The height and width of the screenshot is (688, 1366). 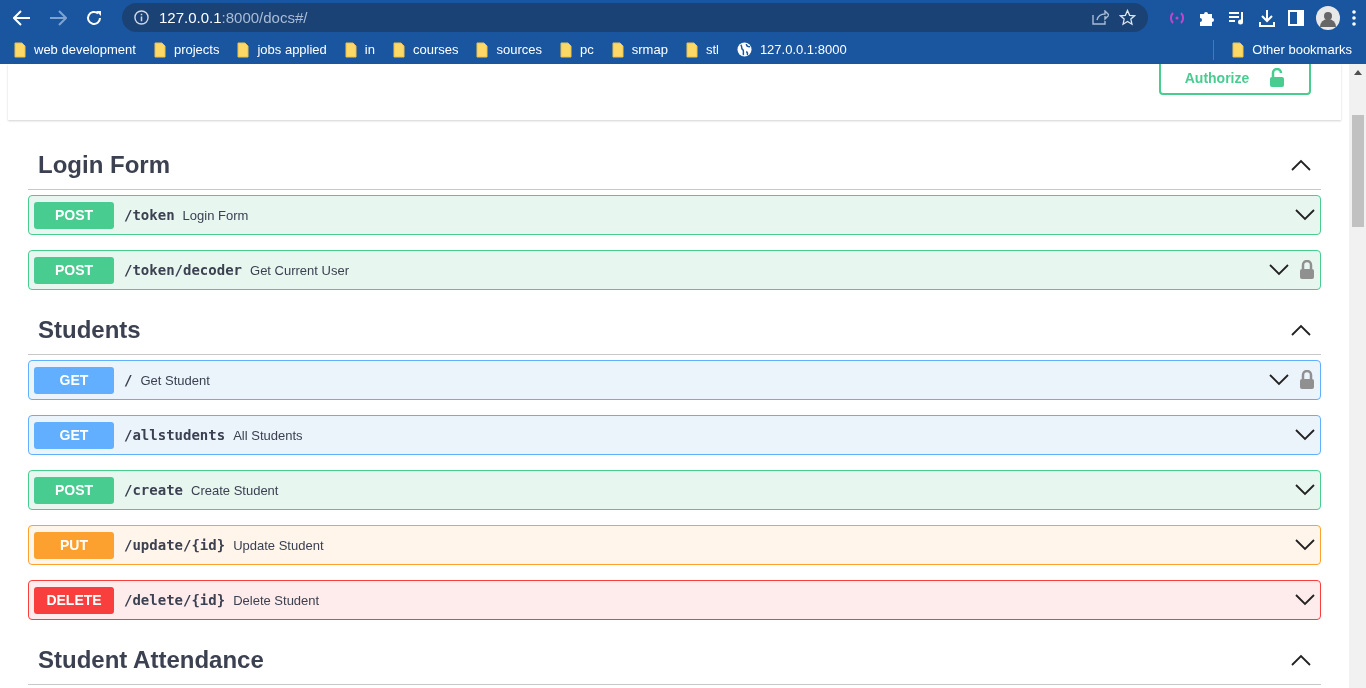 I want to click on scroll-up-icon, so click(x=1357, y=72).